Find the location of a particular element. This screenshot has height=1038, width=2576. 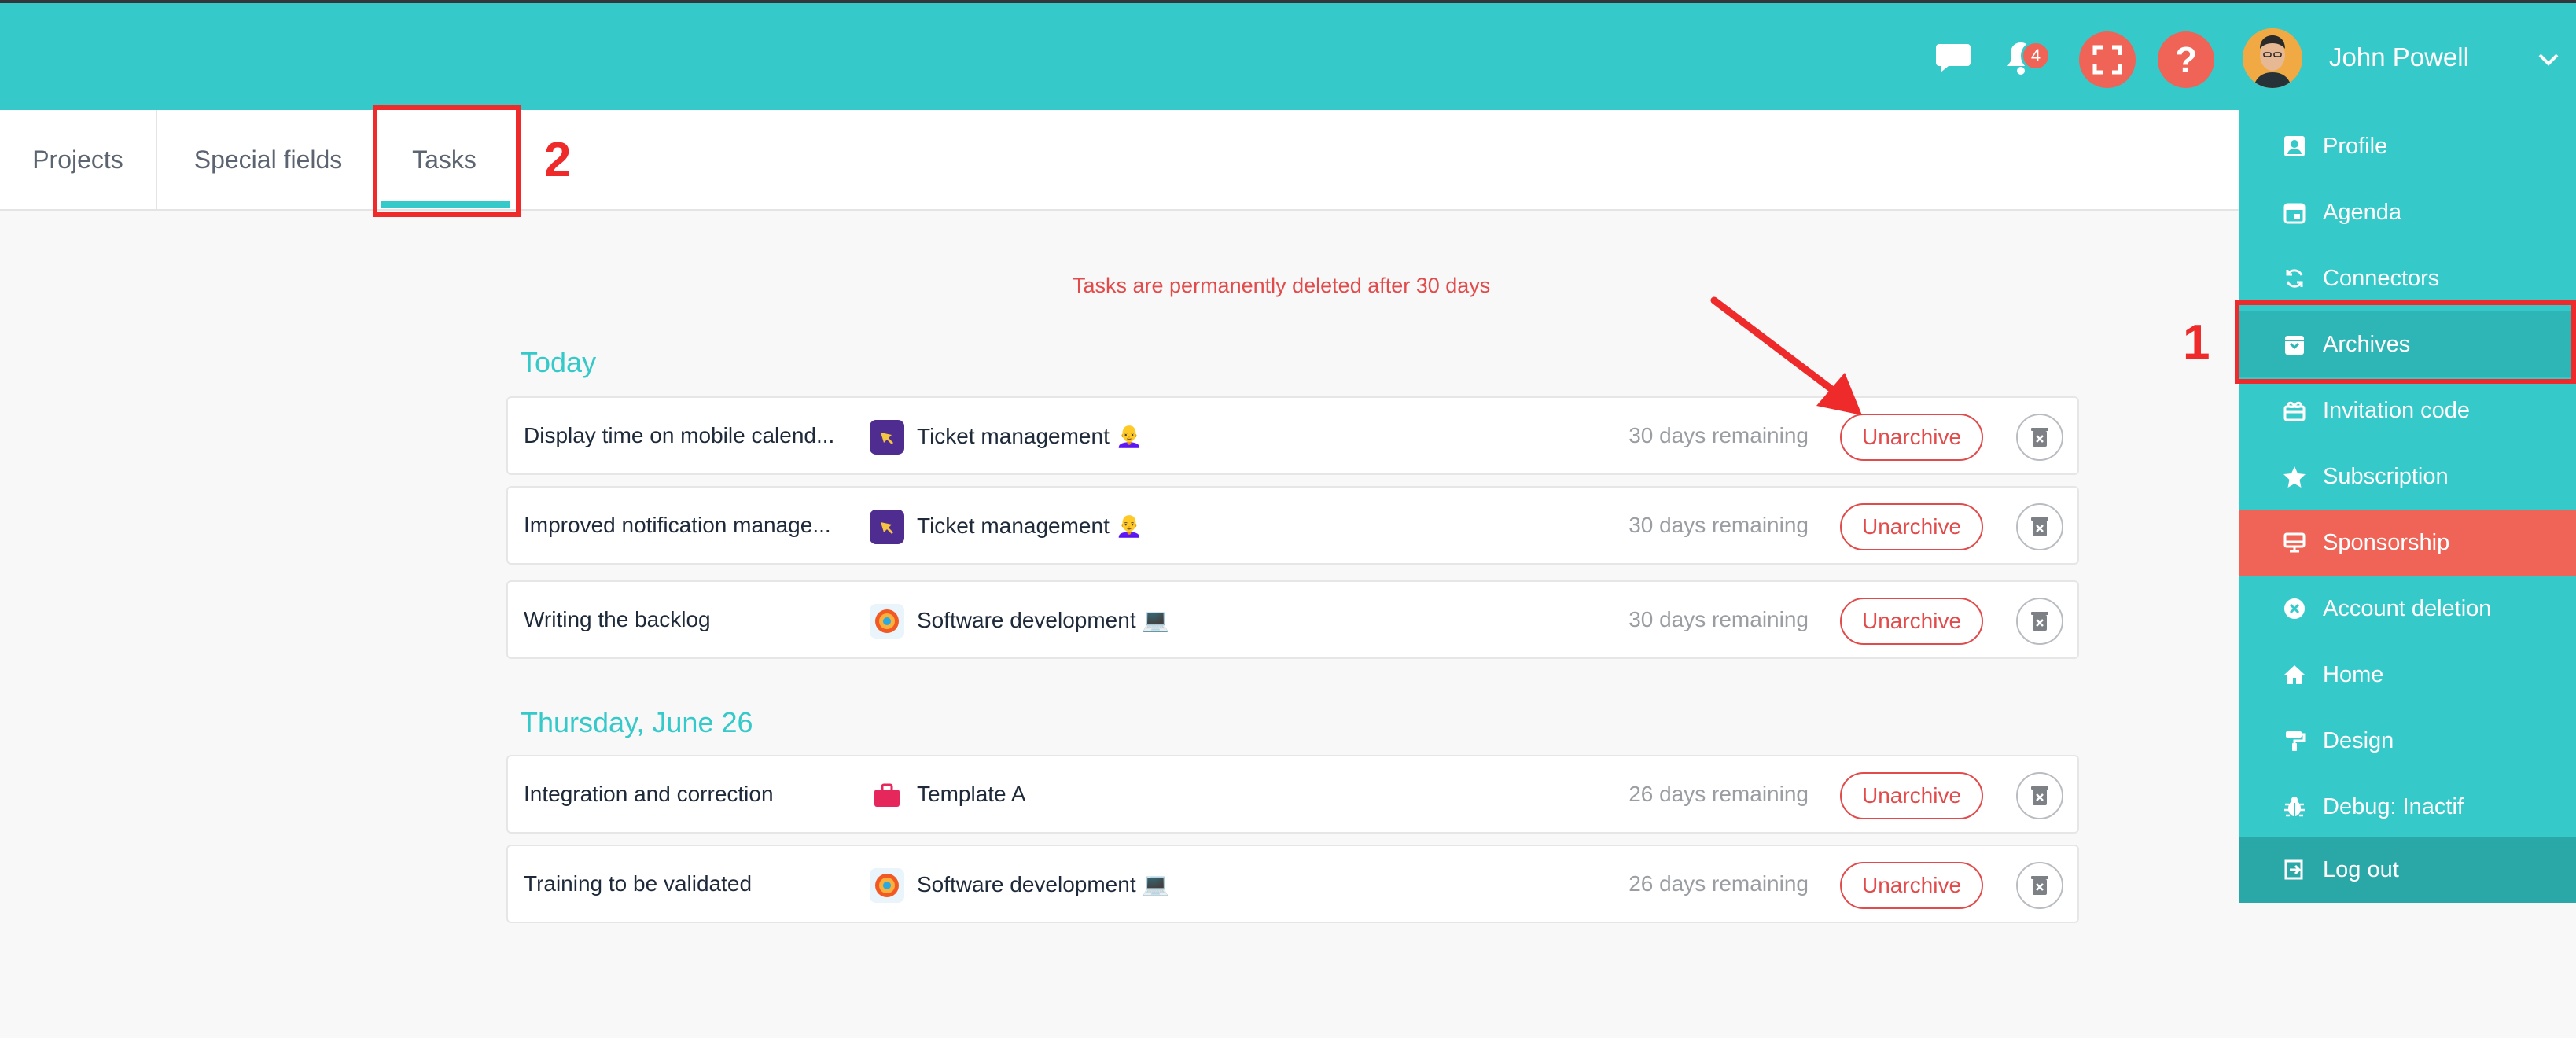

menu-item-profile: Profile is located at coordinates (2407, 146).